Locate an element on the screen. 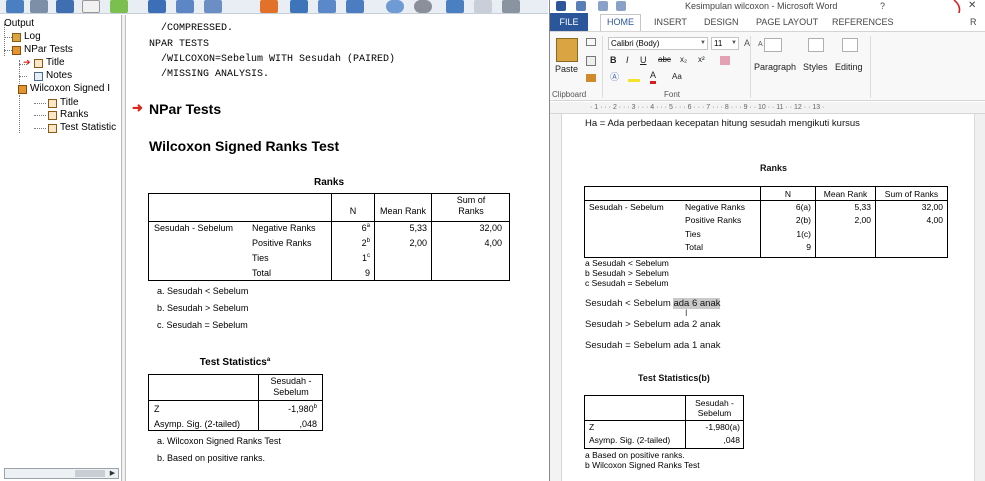  doc-ranks-cell-n: 1(c) is located at coordinates (803, 234).